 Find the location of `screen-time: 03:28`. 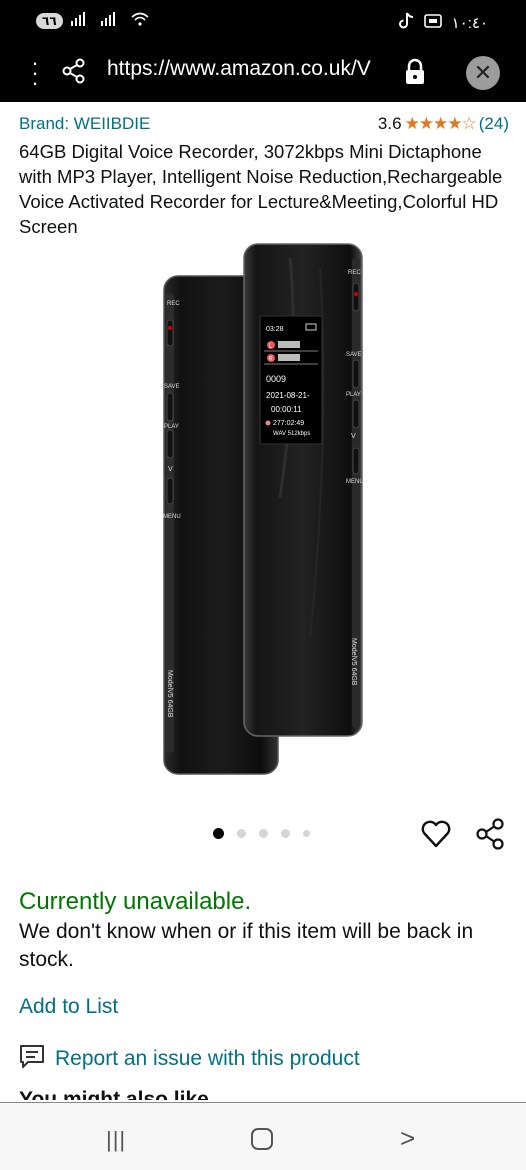

screen-time: 03:28 is located at coordinates (275, 329).